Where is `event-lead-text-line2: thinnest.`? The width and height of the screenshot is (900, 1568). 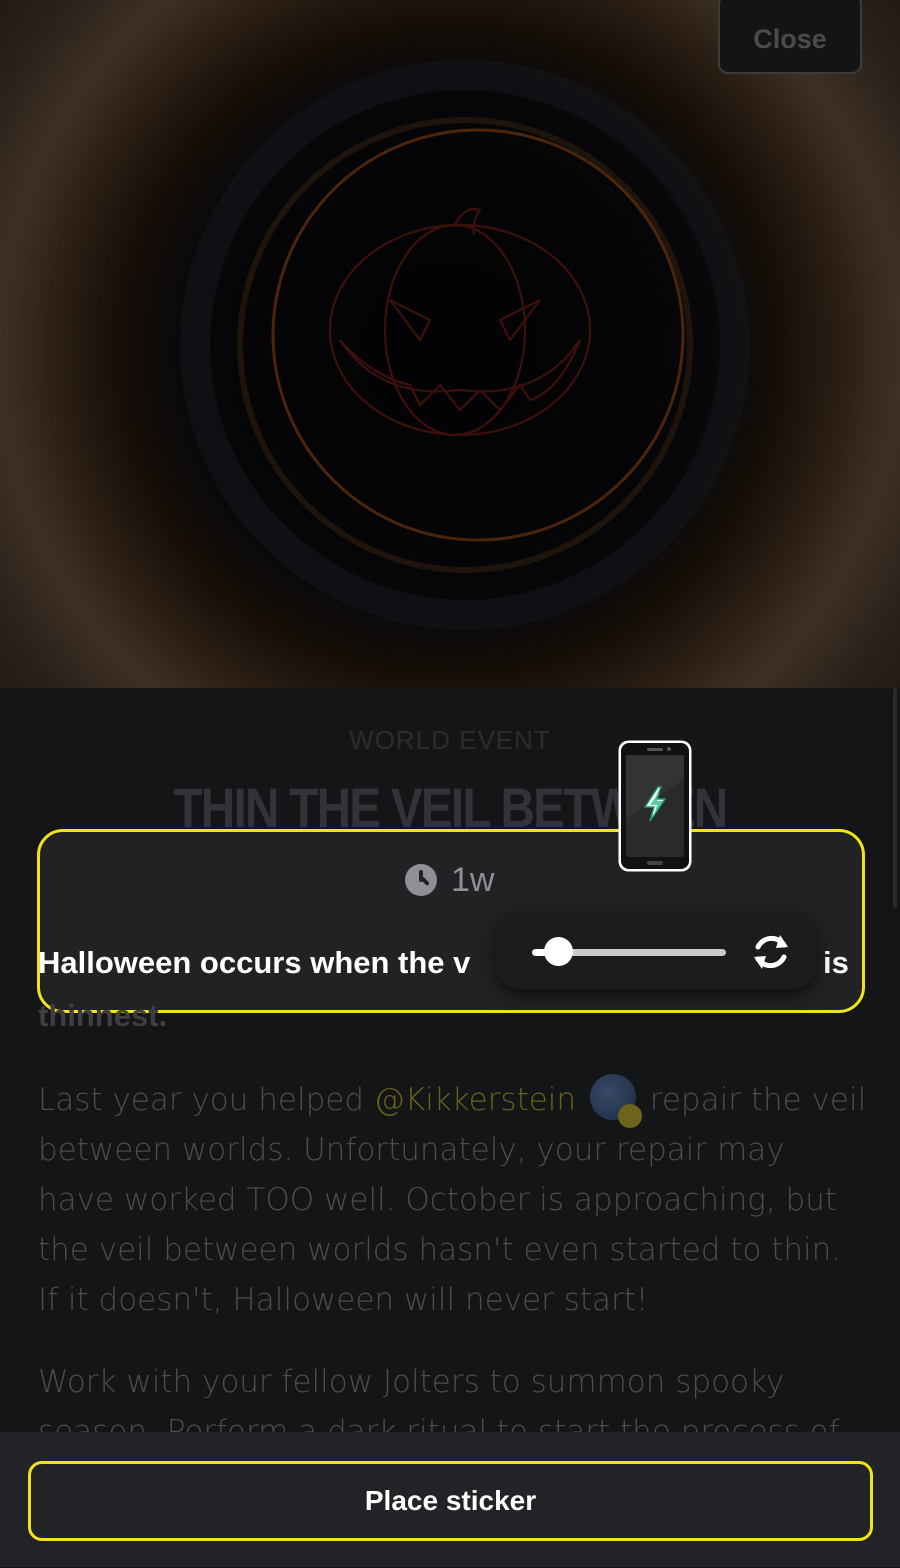
event-lead-text-line2: thinnest. is located at coordinates (103, 1015).